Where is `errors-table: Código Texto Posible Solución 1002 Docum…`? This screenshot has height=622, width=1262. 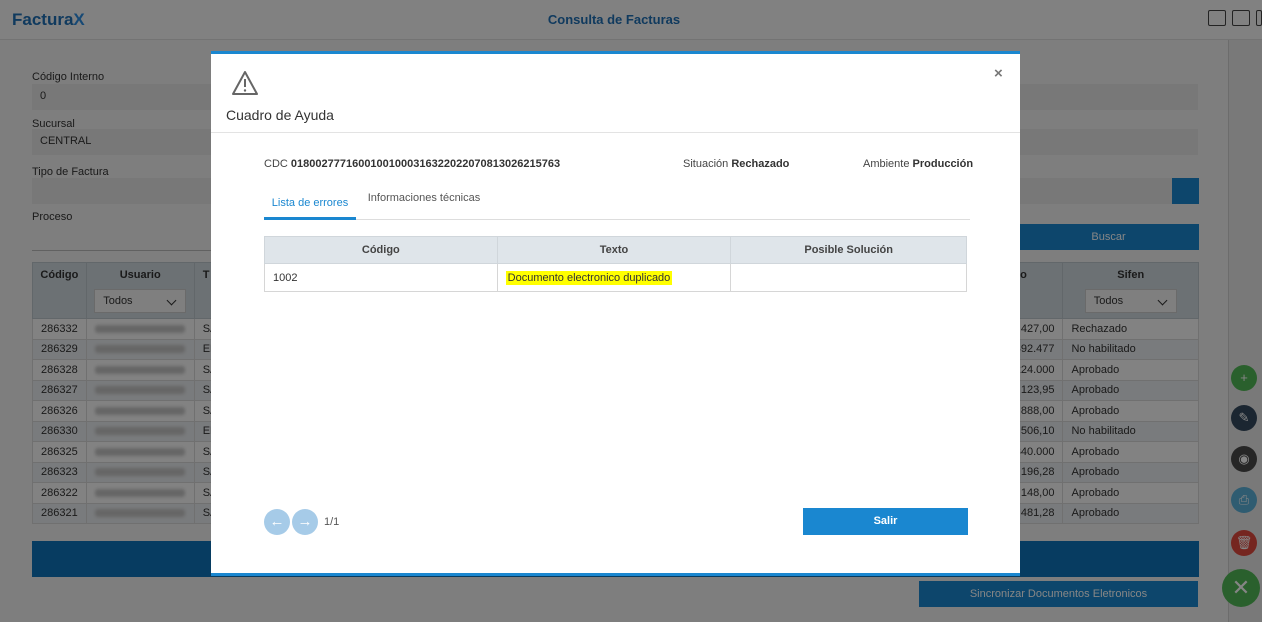 errors-table: Código Texto Posible Solución 1002 Docum… is located at coordinates (615, 264).